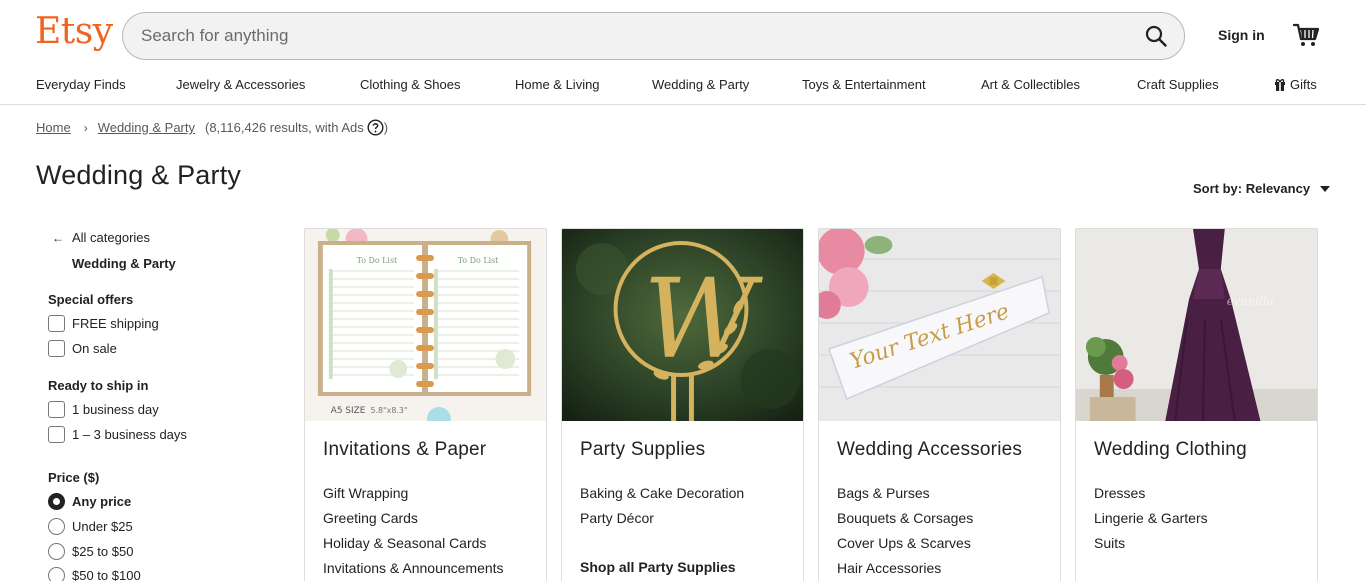  Describe the element at coordinates (91, 299) in the screenshot. I see `special-offers-heading: Special offers` at that location.